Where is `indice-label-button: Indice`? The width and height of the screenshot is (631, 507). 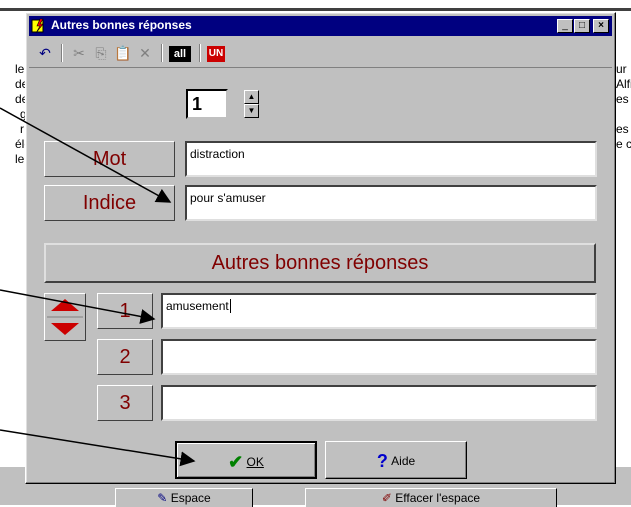 indice-label-button: Indice is located at coordinates (109, 203).